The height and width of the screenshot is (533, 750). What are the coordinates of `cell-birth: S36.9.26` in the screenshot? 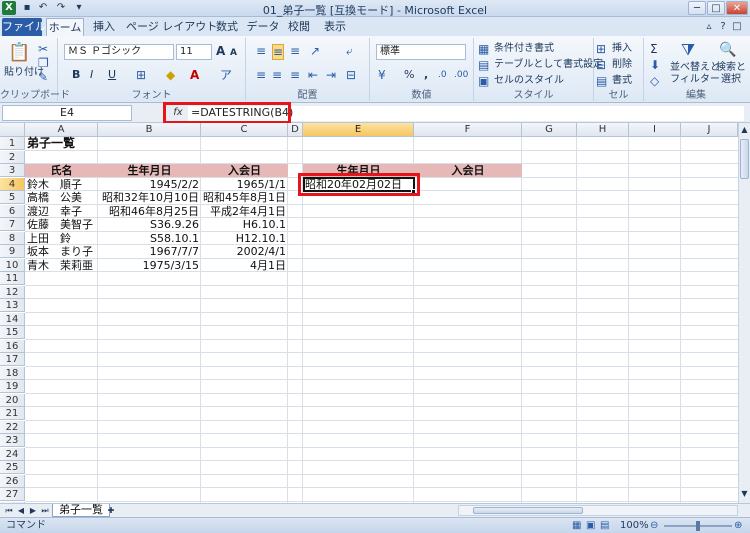 It's located at (148, 224).